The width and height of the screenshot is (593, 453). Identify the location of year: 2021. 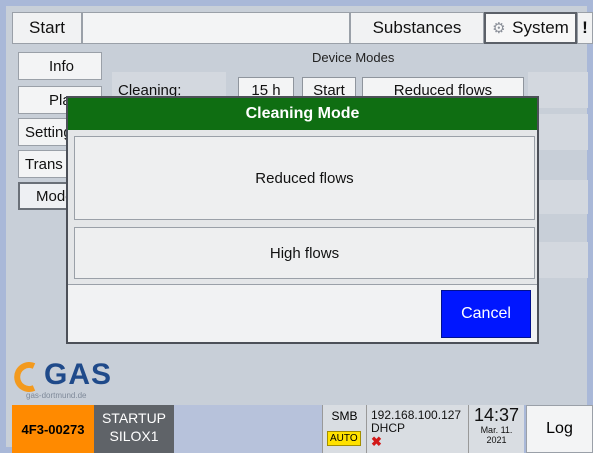
(496, 440).